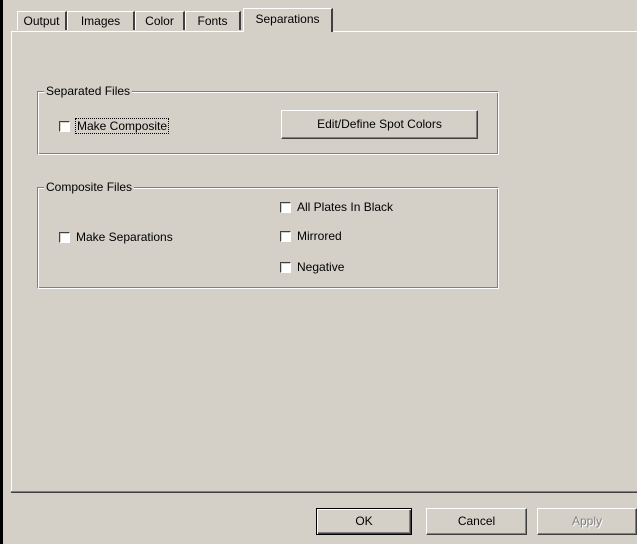 This screenshot has height=544, width=637. What do you see at coordinates (89, 187) in the screenshot?
I see `composite-files-title: Composite Files` at bounding box center [89, 187].